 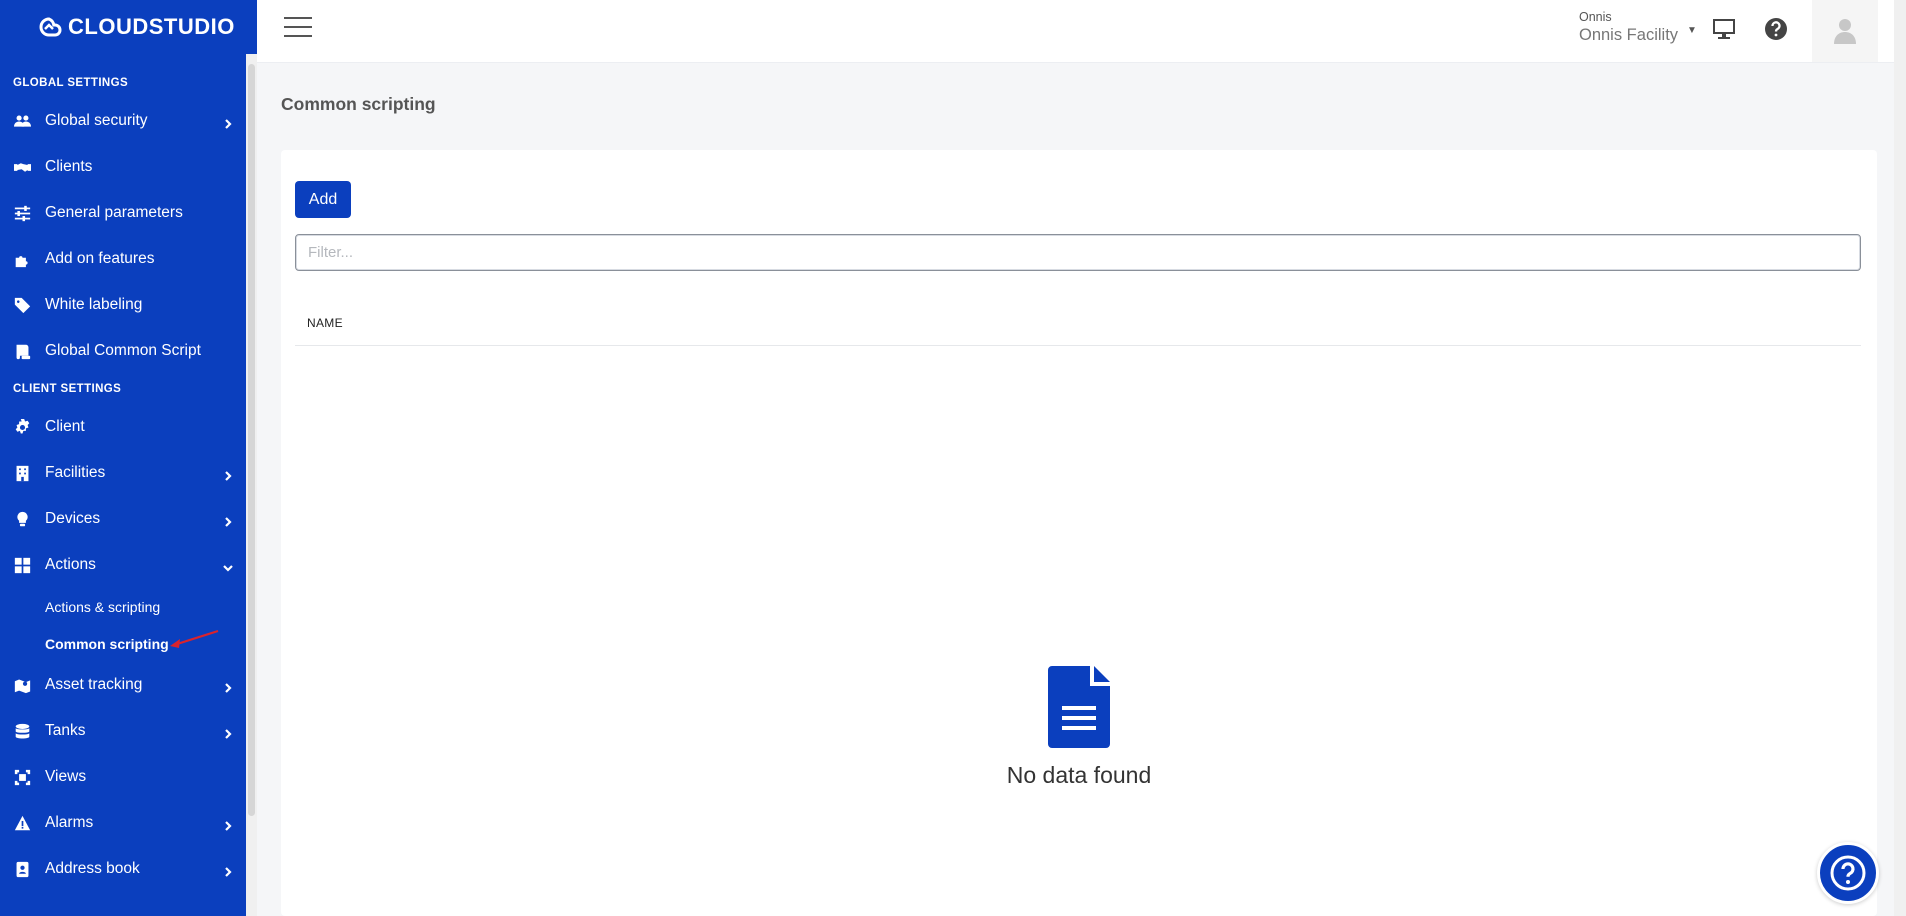 I want to click on sidebar-item-label: Address book, so click(x=92, y=868).